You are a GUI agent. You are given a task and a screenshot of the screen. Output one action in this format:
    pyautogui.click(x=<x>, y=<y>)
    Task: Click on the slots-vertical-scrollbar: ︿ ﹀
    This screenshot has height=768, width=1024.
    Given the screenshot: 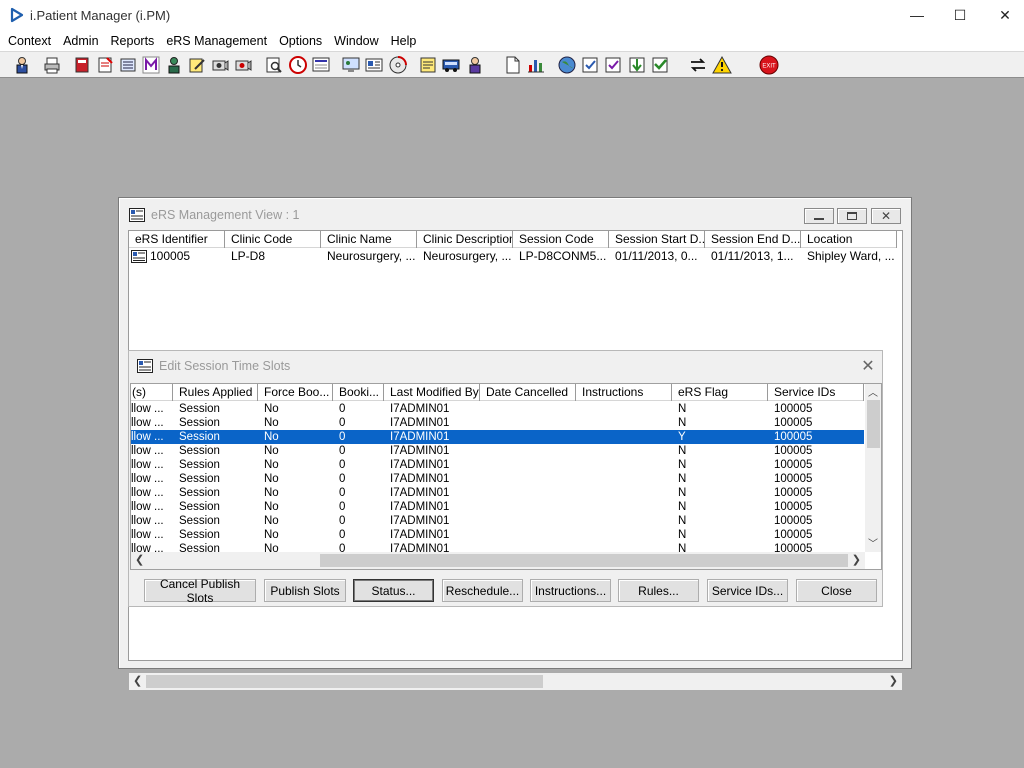 What is the action you would take?
    pyautogui.click(x=873, y=468)
    